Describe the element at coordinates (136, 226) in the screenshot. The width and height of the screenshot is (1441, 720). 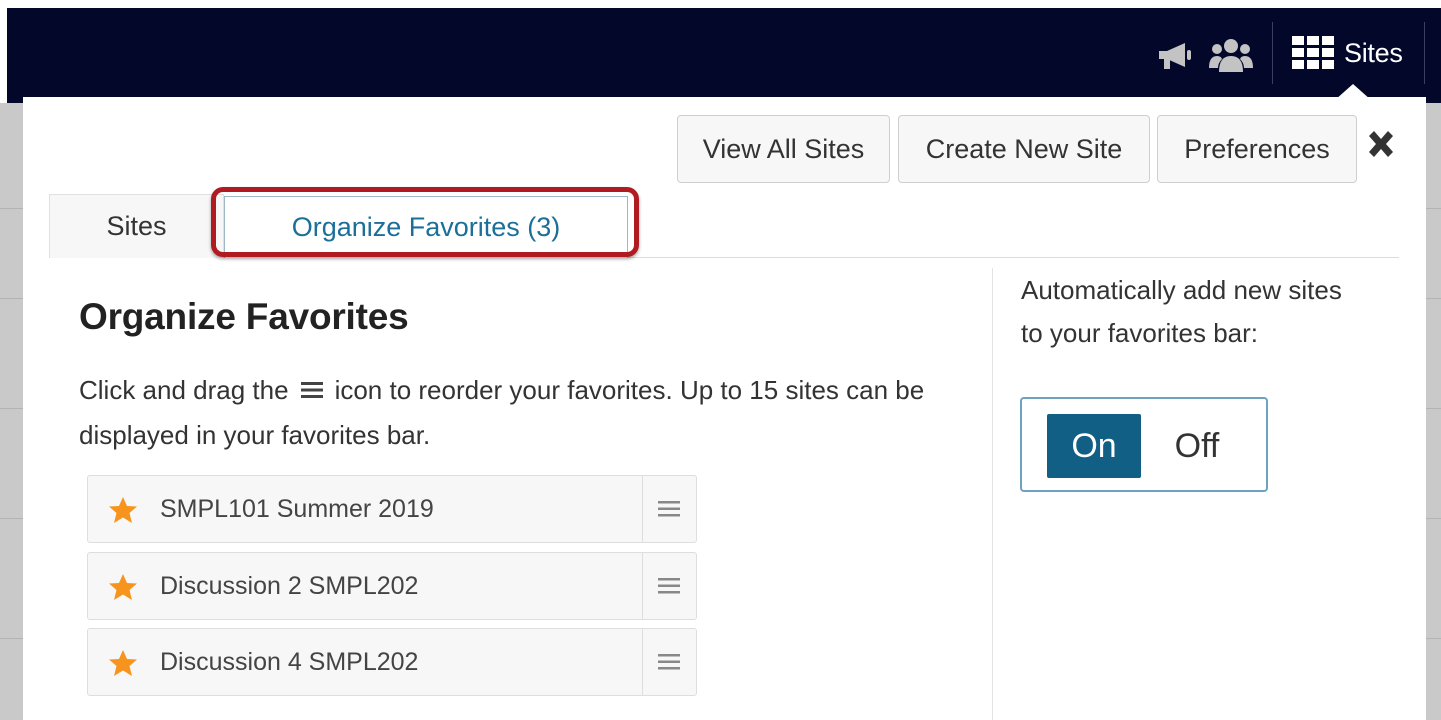
I see `tab-sites: Sites` at that location.